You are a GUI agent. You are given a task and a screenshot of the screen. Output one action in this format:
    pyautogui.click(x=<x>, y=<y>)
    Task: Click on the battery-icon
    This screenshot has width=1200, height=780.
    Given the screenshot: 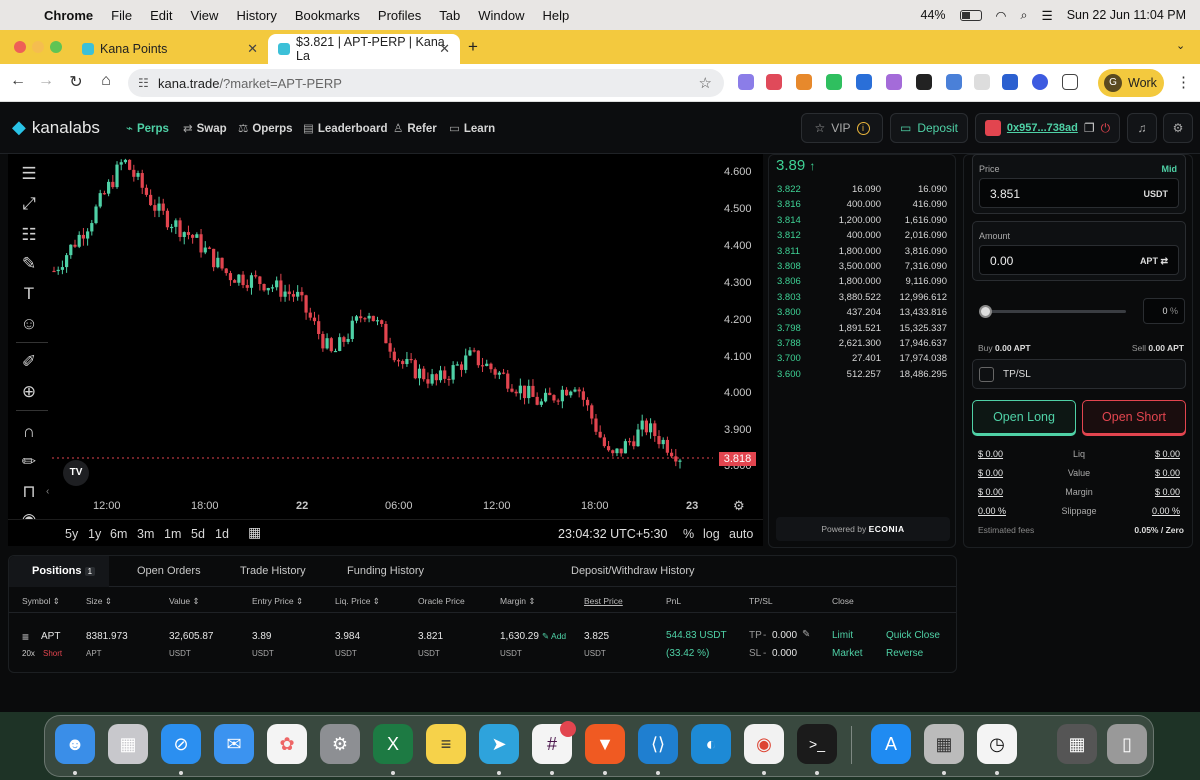 What is the action you would take?
    pyautogui.click(x=970, y=15)
    